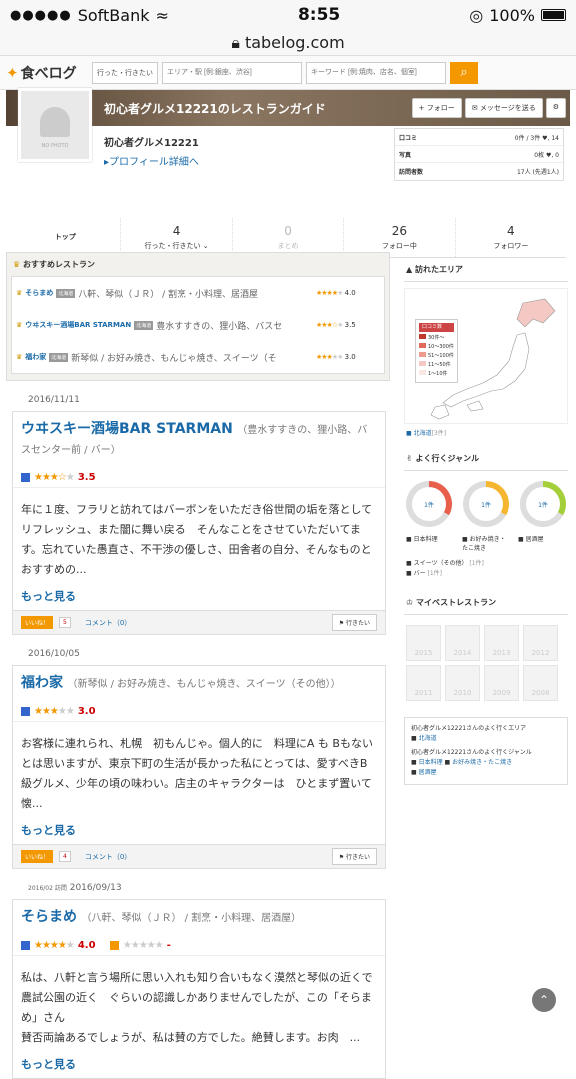 The image size is (576, 1079). I want to click on donut-label: 1件, so click(486, 504).